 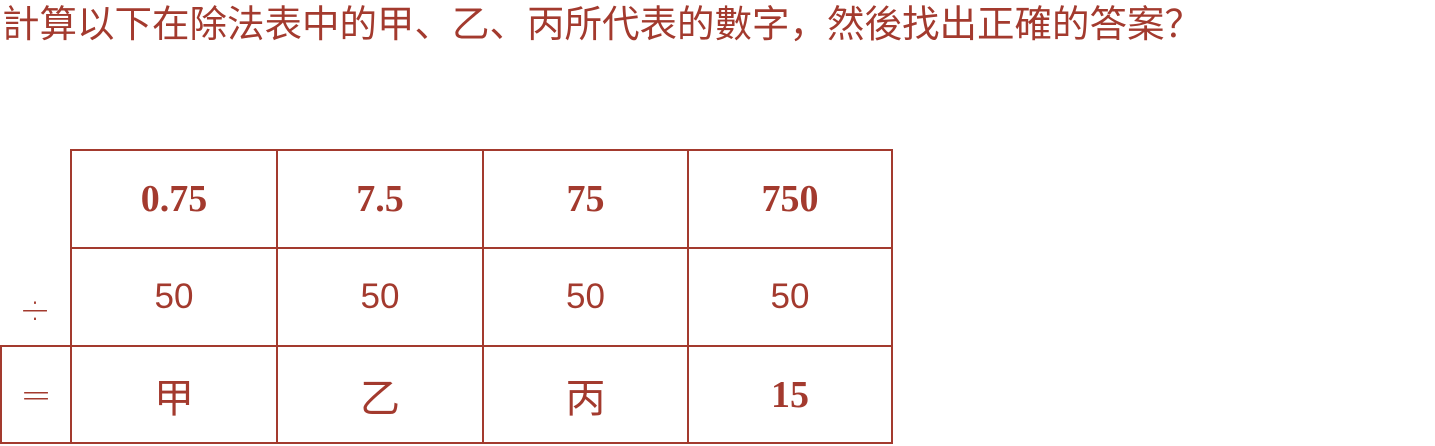 What do you see at coordinates (446, 443) in the screenshot?
I see `table-bottom-border` at bounding box center [446, 443].